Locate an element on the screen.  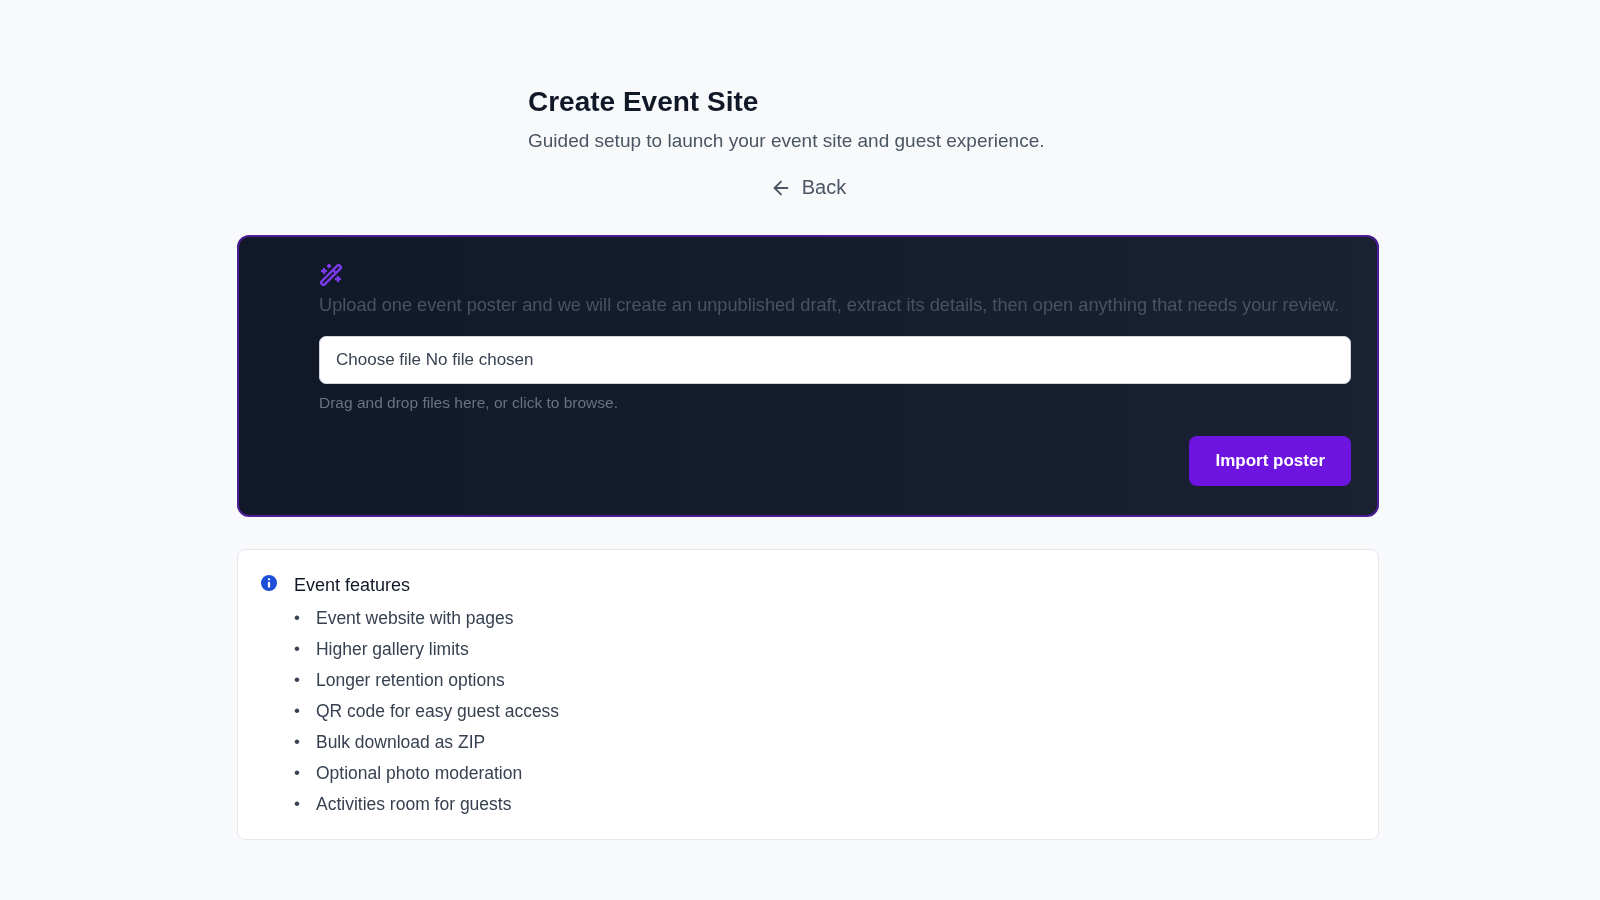
back-link: Back is located at coordinates (808, 187).